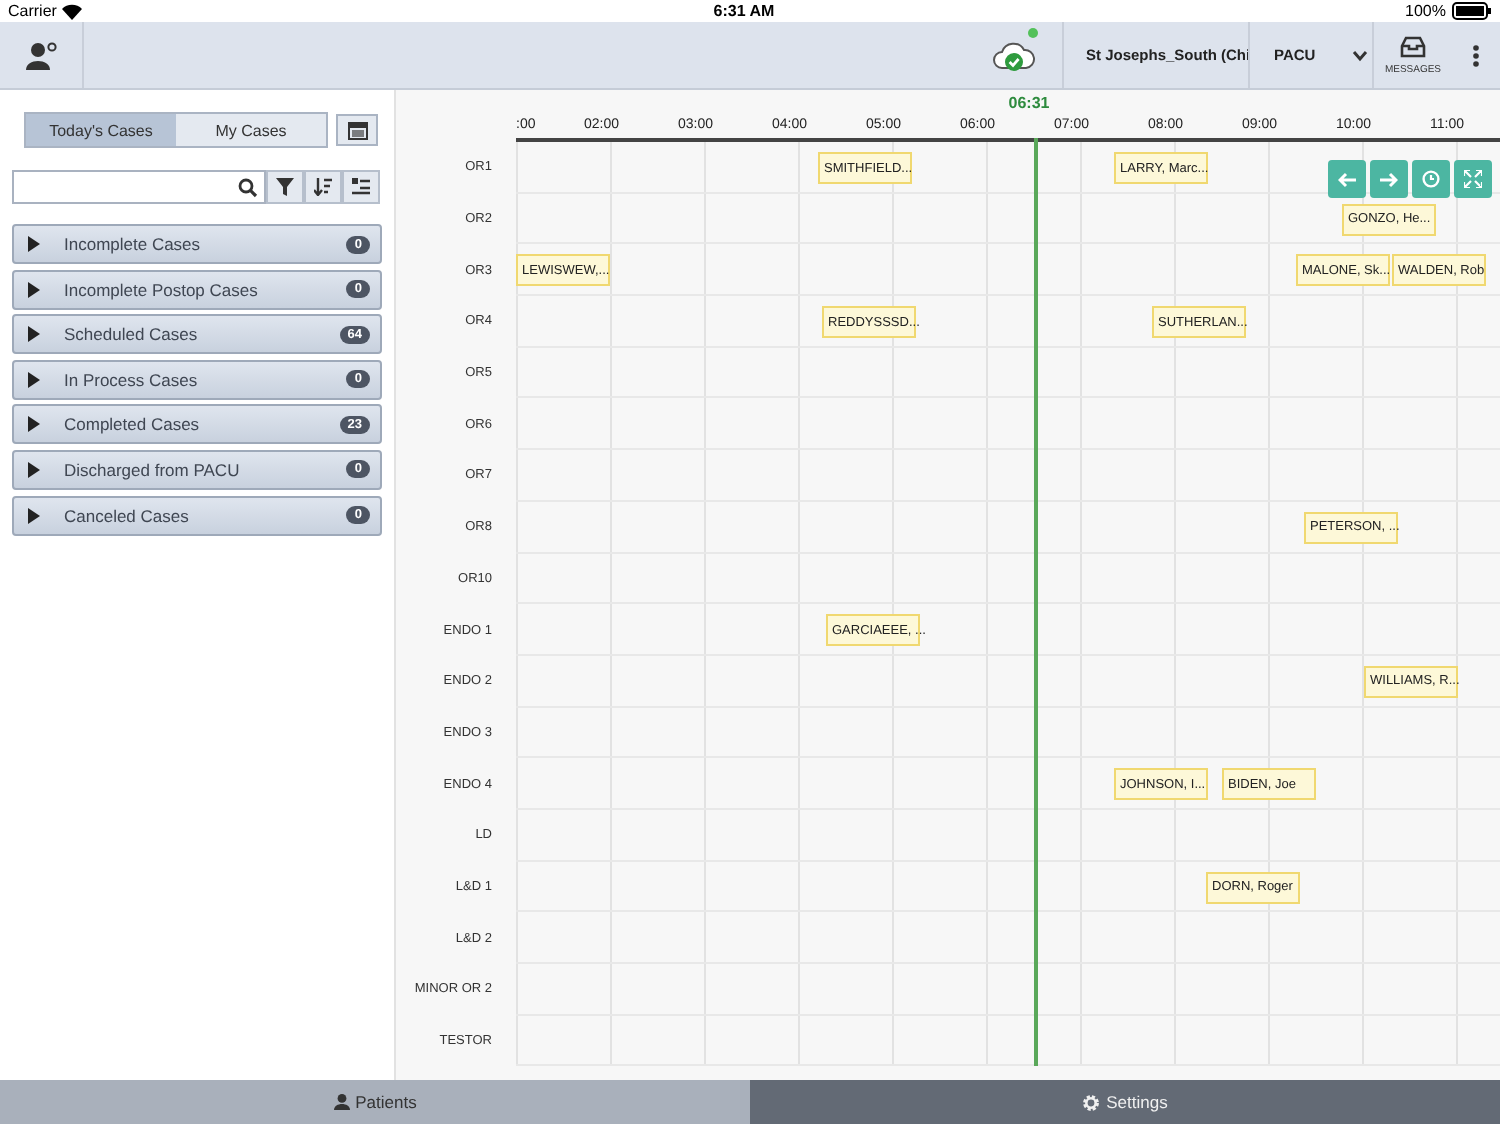 This screenshot has height=1124, width=1500. I want to click on battery-icon, so click(1472, 11).